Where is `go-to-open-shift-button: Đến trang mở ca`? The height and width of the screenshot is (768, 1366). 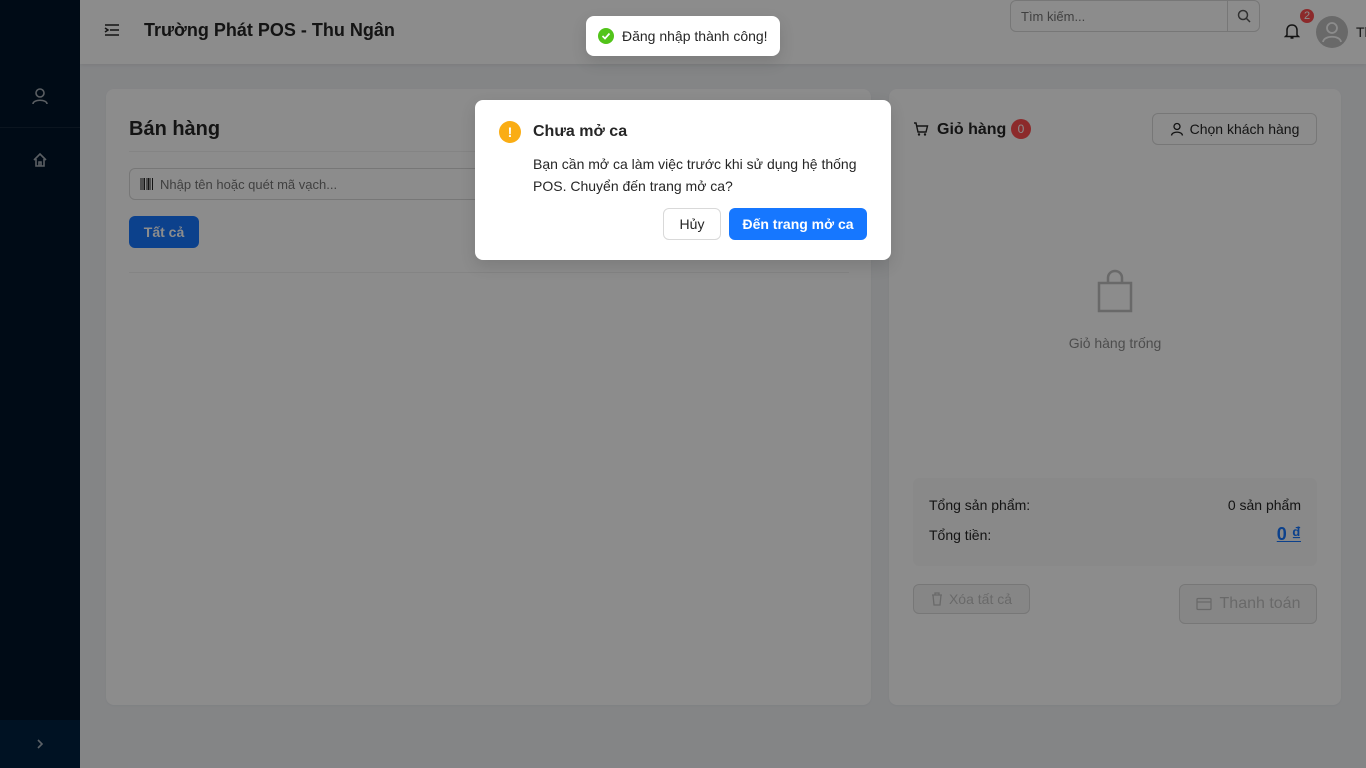
go-to-open-shift-button: Đến trang mở ca is located at coordinates (798, 224).